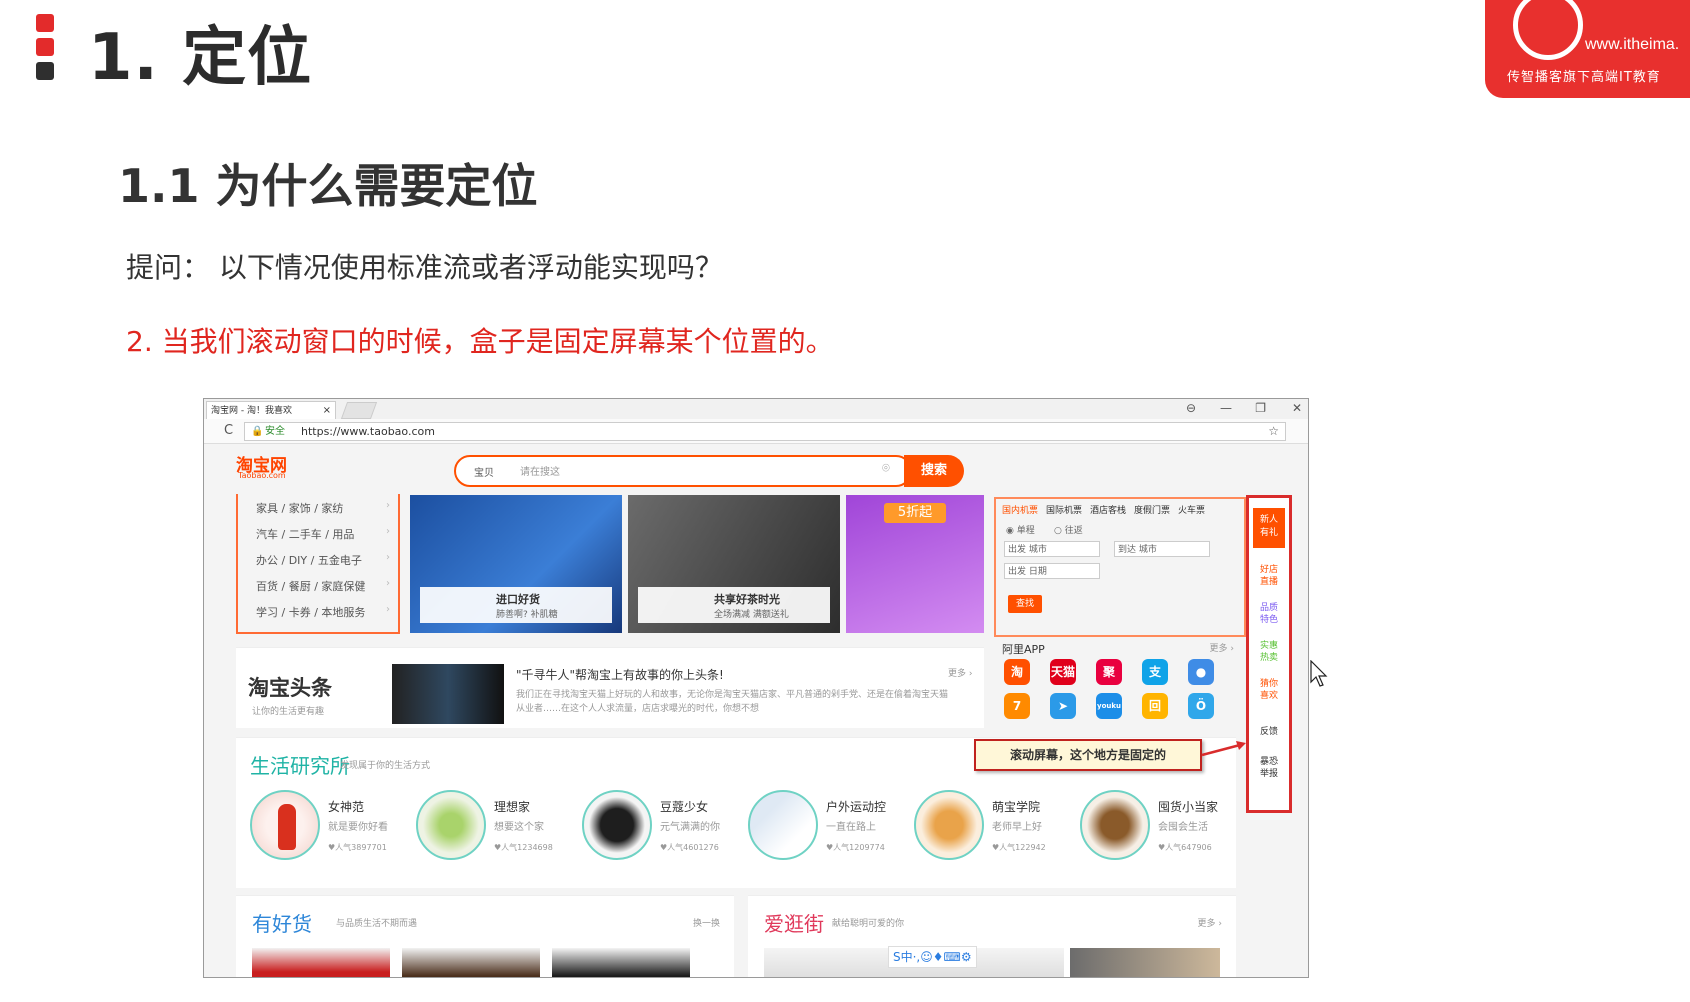  Describe the element at coordinates (1155, 706) in the screenshot. I see `ali-app-icon: 回` at that location.